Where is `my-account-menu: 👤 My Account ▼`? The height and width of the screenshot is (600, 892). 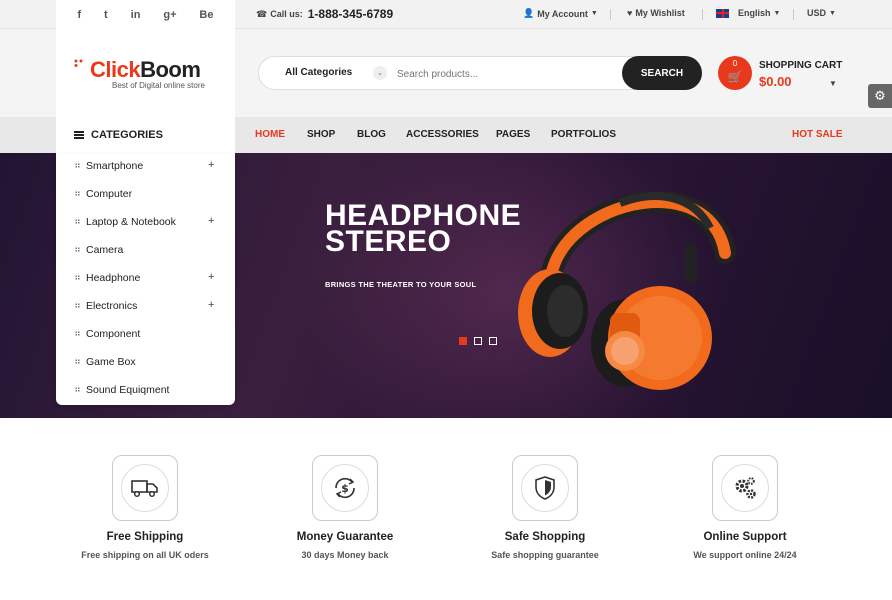
my-account-menu: 👤 My Account ▼ is located at coordinates (560, 13).